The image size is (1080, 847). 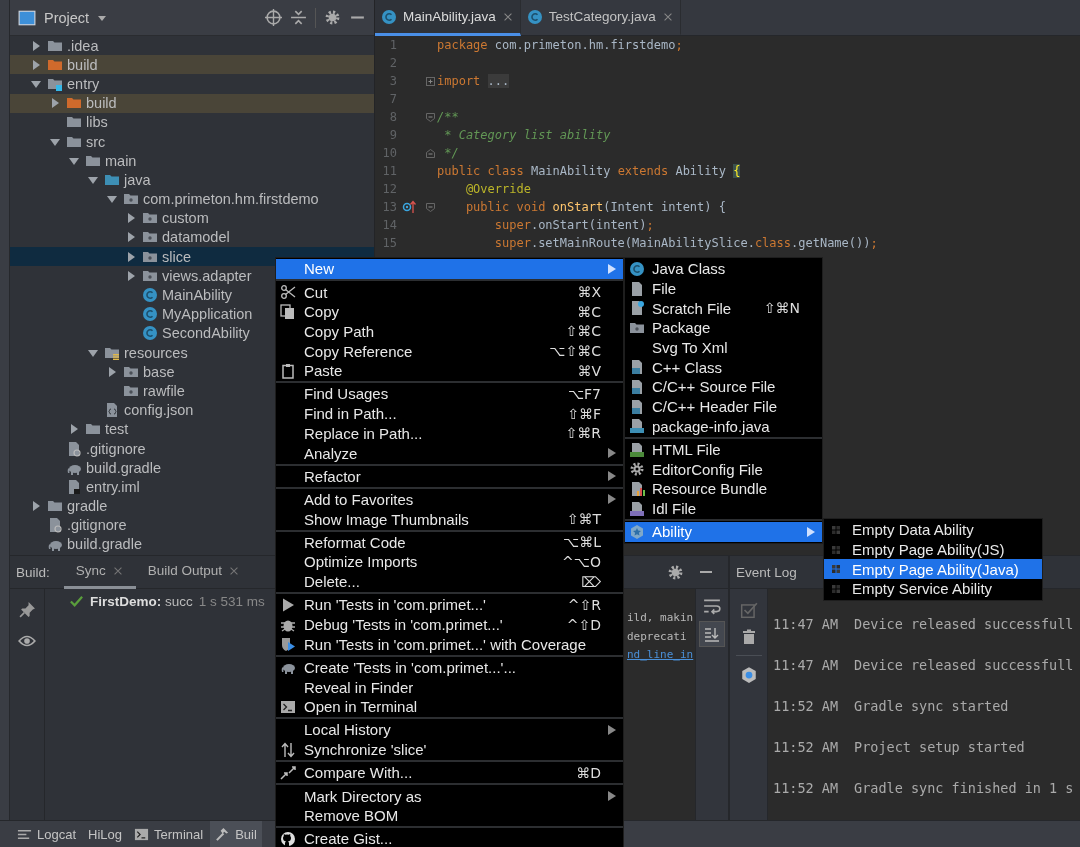 What do you see at coordinates (449, 815) in the screenshot?
I see `menu-item: Remove BOM` at bounding box center [449, 815].